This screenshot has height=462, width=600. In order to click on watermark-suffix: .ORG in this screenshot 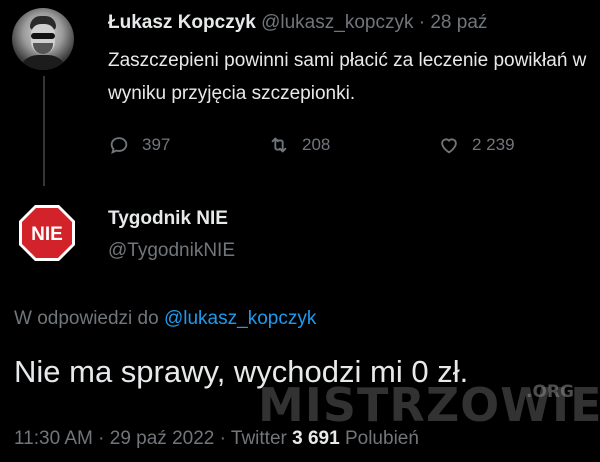, I will do `click(550, 392)`.